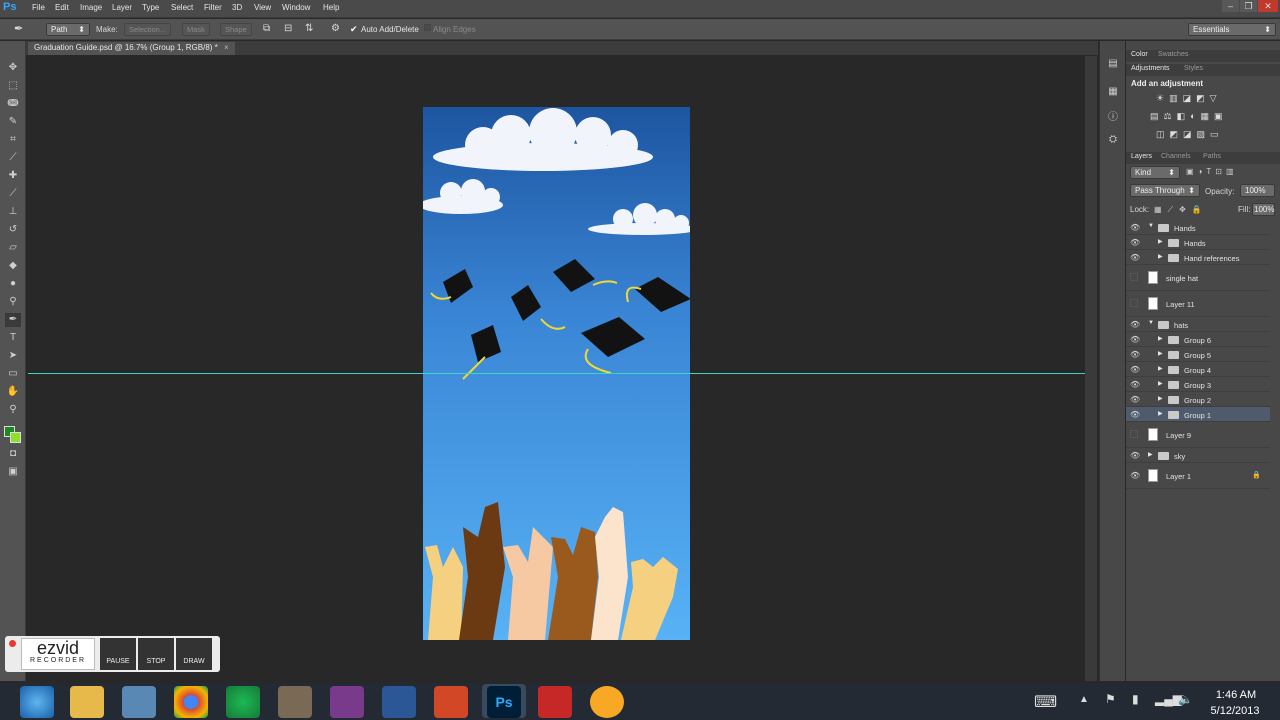  I want to click on quick-select-tool-icon: ✎, so click(13, 122).